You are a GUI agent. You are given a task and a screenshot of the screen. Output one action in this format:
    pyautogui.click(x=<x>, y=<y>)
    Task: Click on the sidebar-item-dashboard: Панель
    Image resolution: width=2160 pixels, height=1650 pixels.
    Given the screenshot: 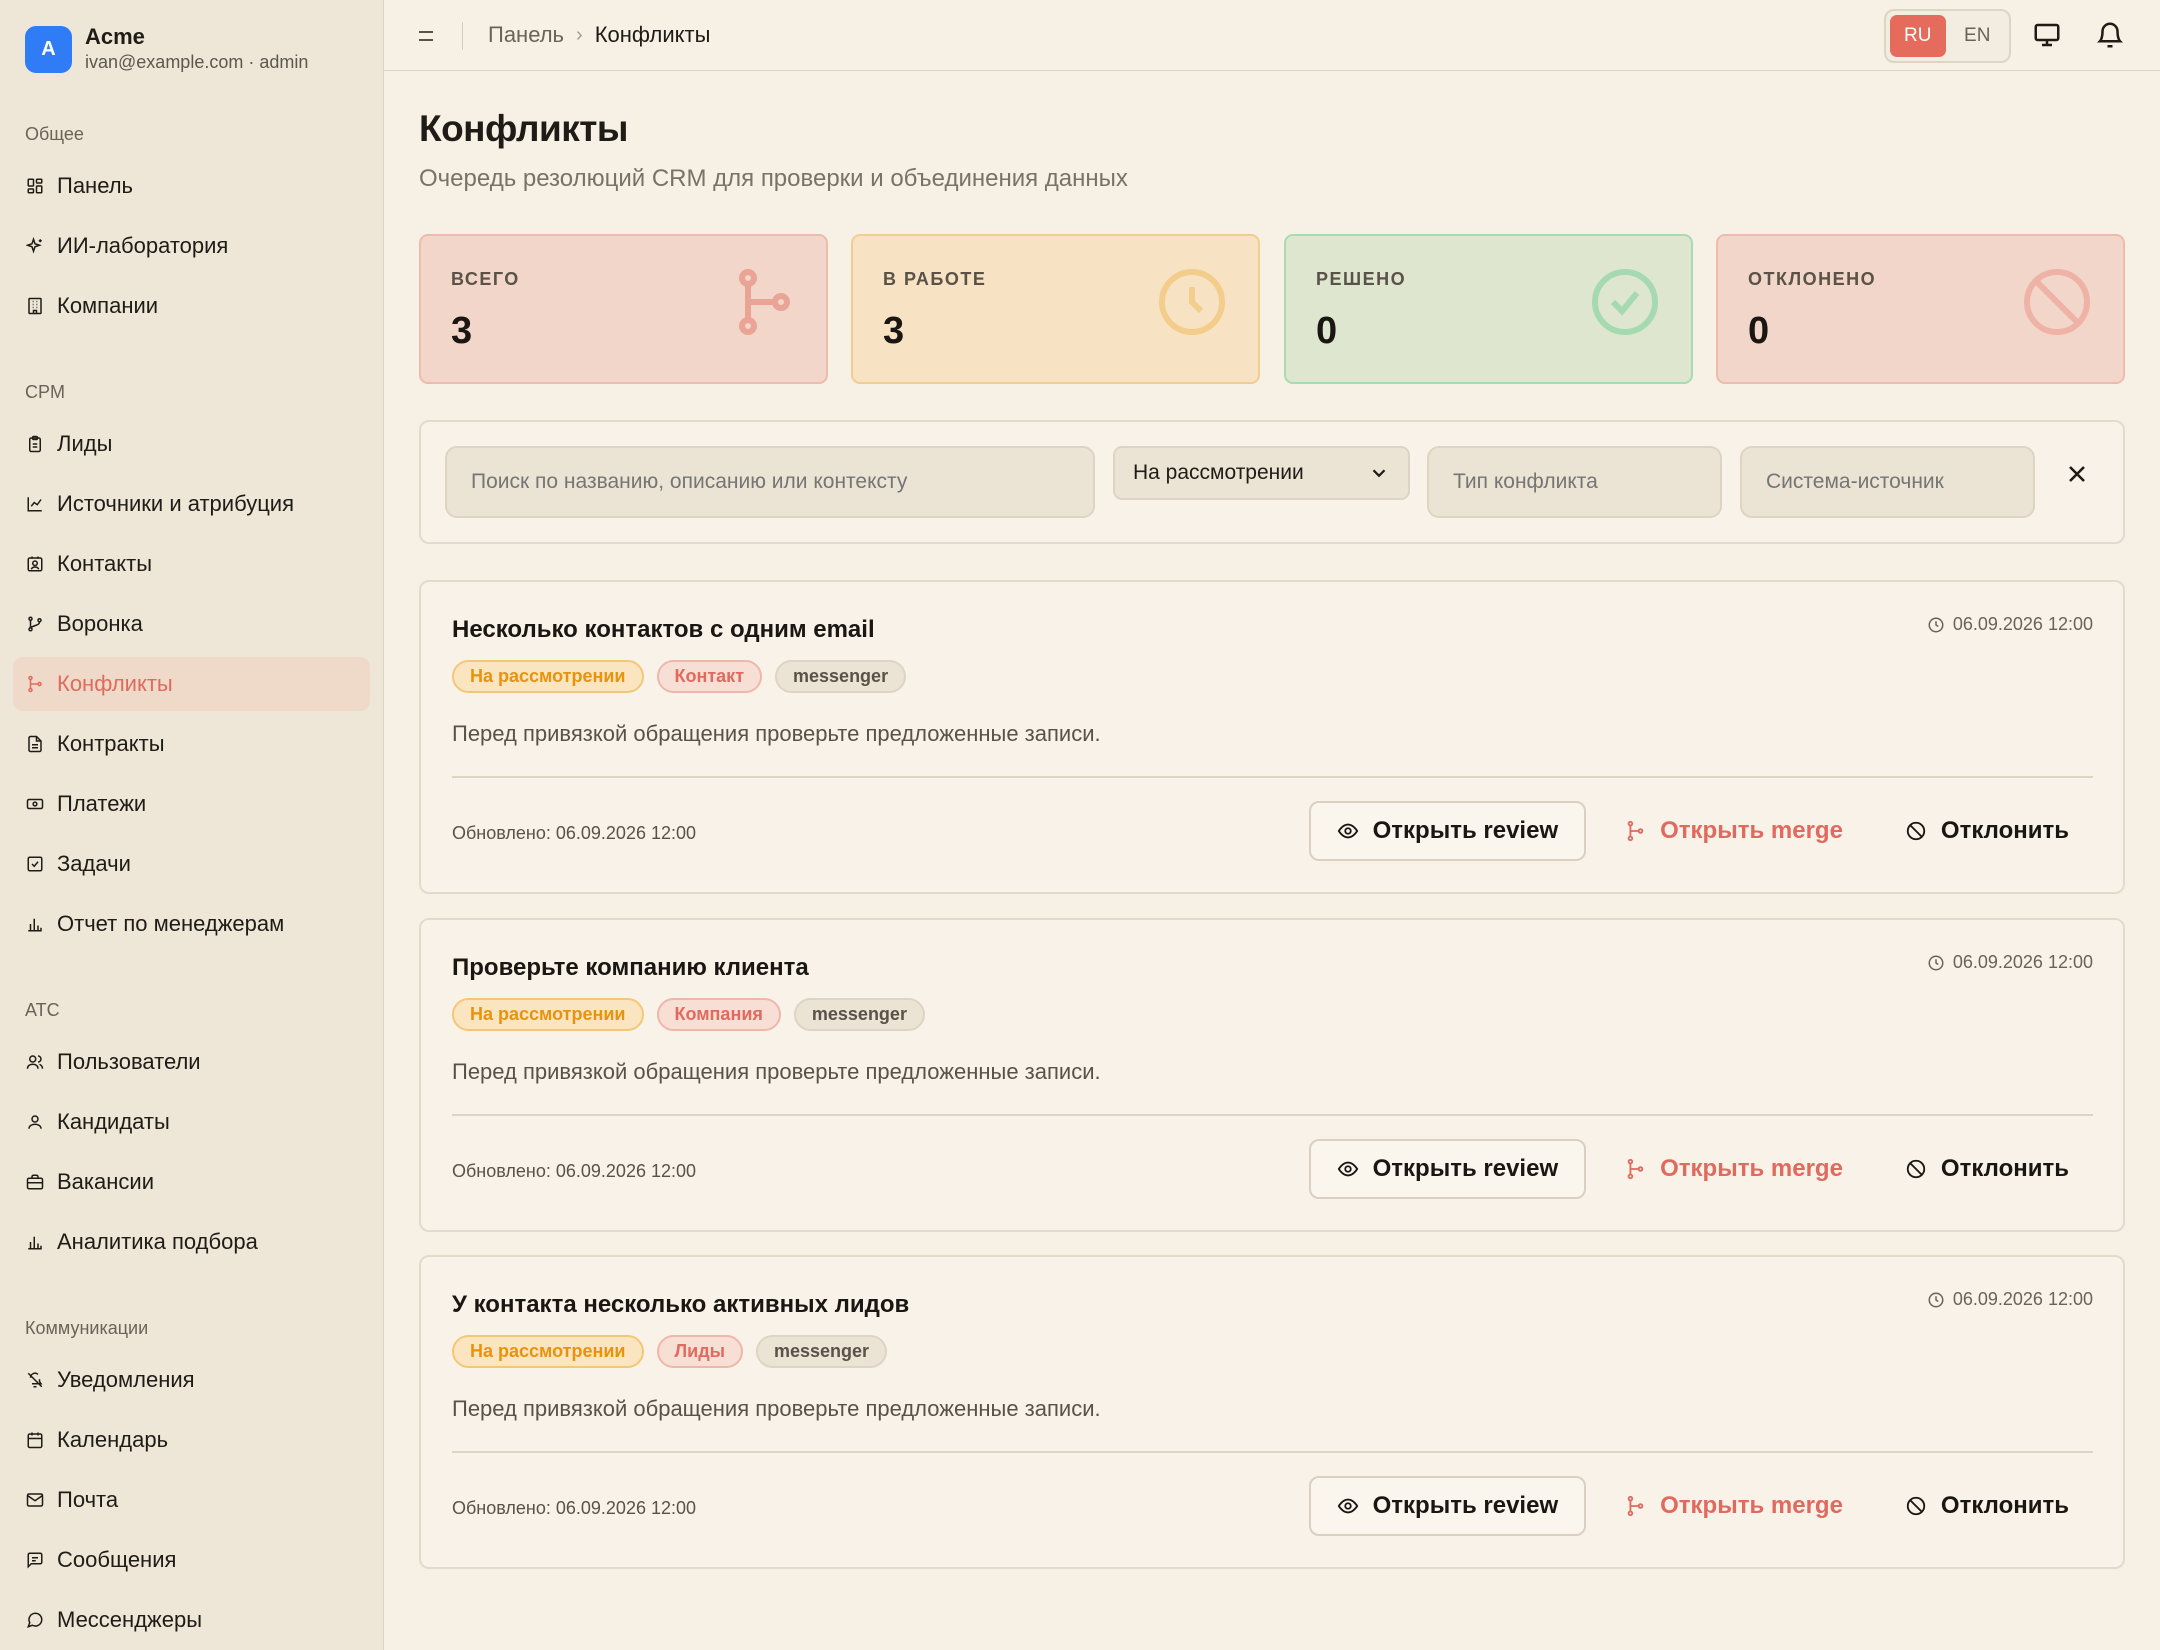 What is the action you would take?
    pyautogui.click(x=191, y=186)
    